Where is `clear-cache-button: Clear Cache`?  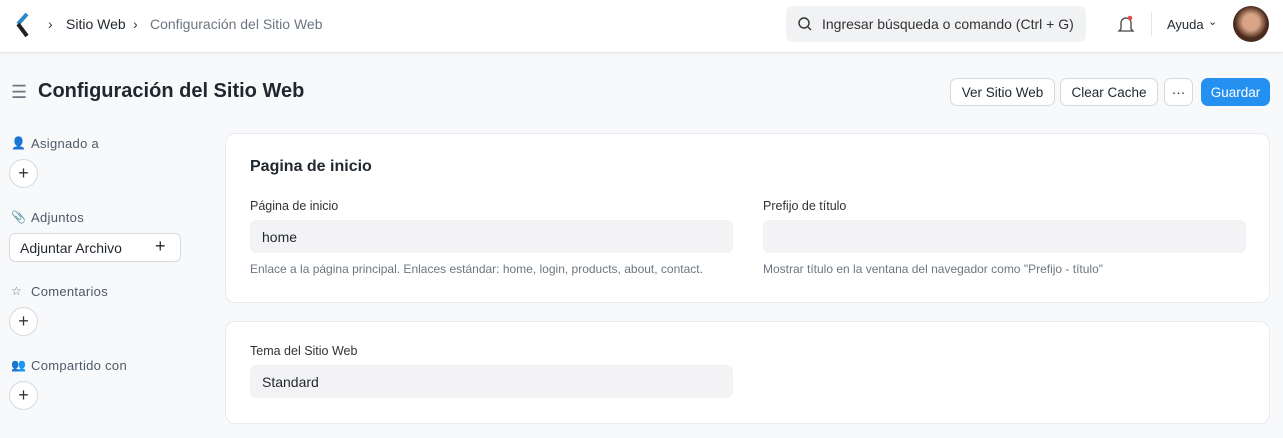 clear-cache-button: Clear Cache is located at coordinates (1109, 92).